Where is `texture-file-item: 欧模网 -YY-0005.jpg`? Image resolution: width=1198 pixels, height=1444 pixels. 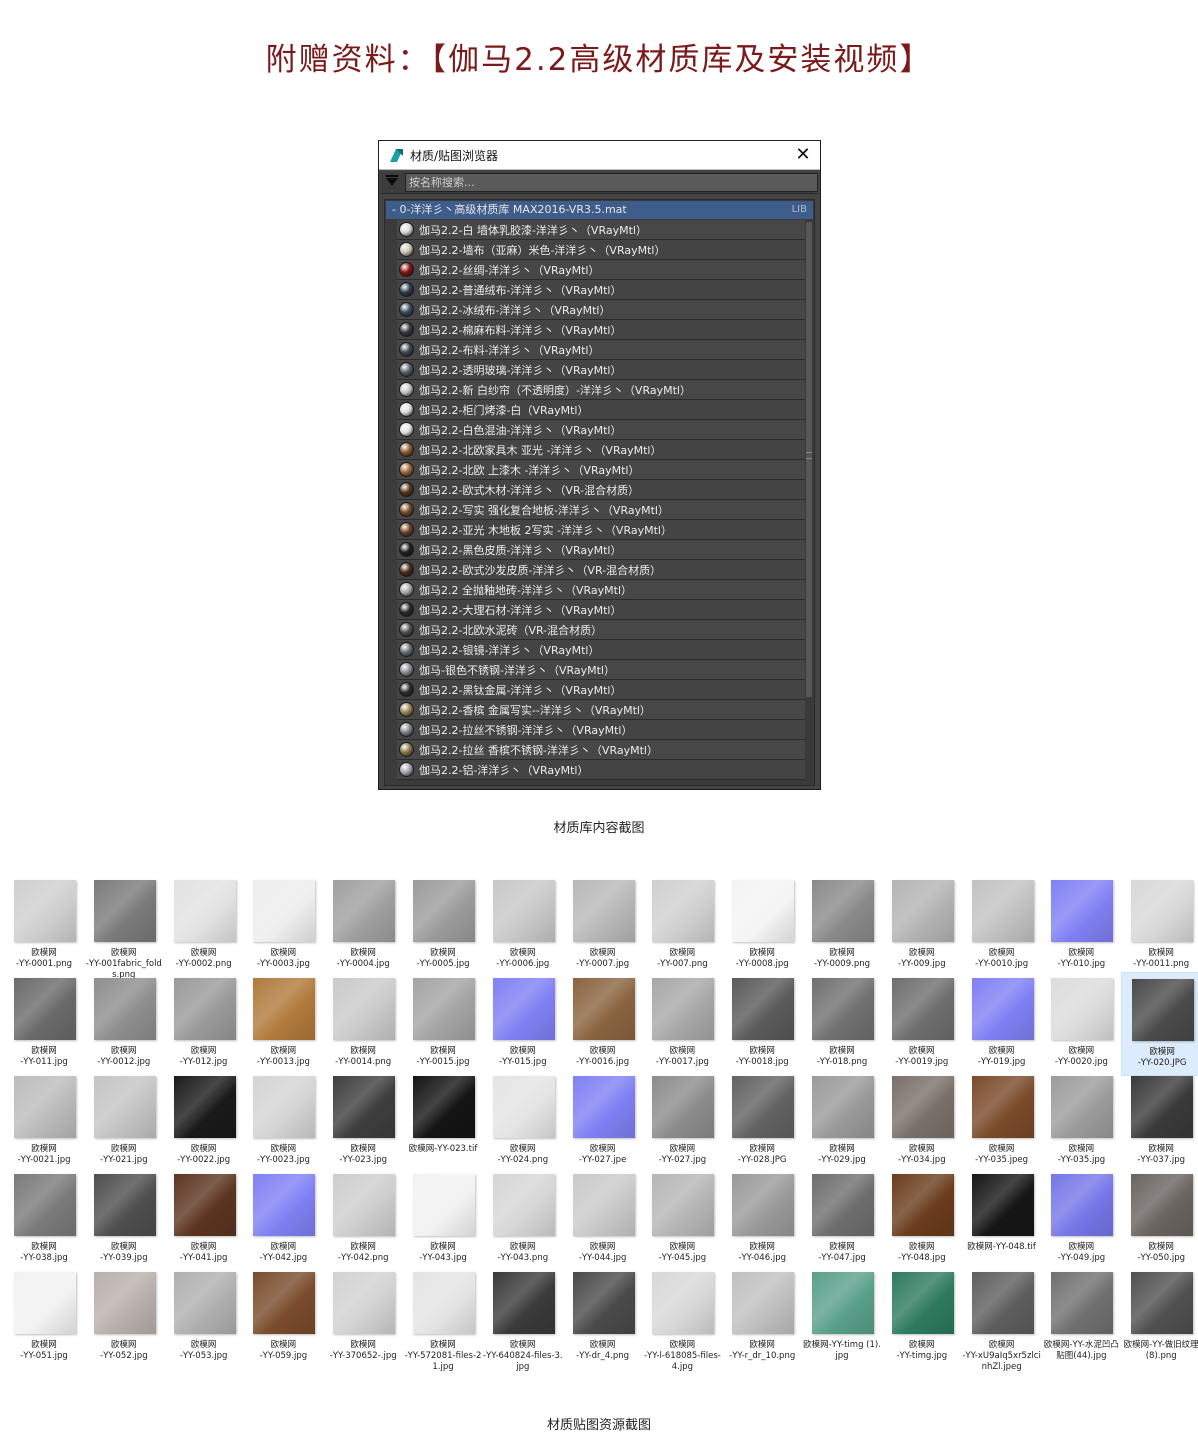 texture-file-item: 欧模网 -YY-0005.jpg is located at coordinates (443, 926).